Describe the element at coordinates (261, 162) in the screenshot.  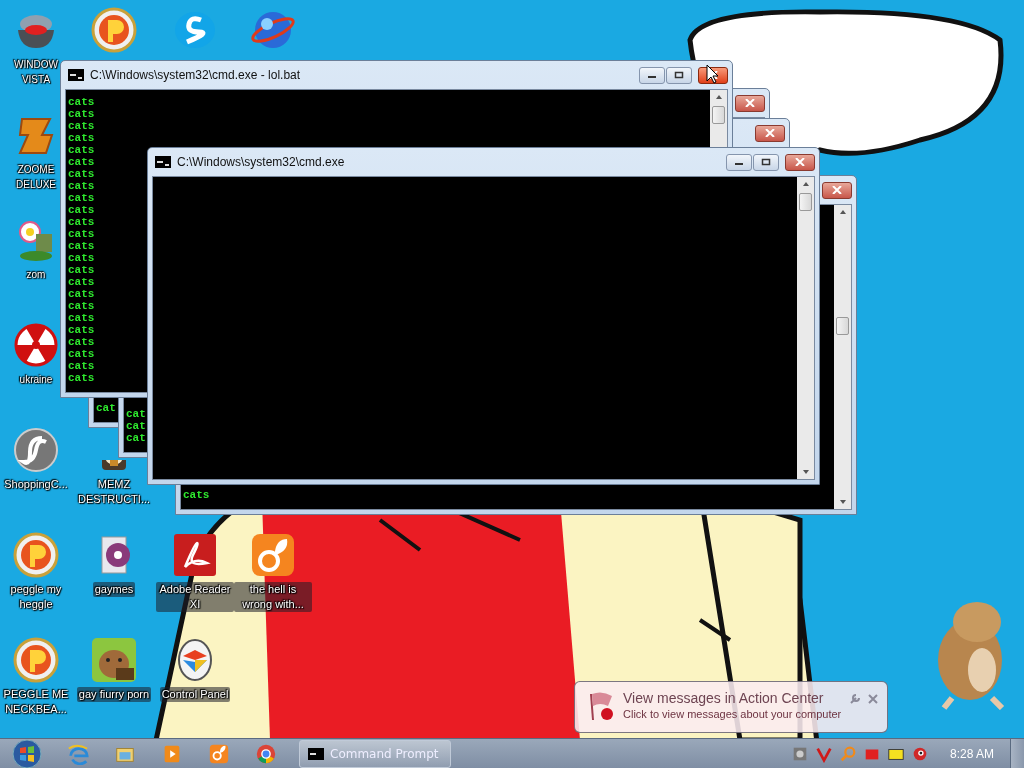
I see `window-title: C:\Windows\system32\cmd.exe` at that location.